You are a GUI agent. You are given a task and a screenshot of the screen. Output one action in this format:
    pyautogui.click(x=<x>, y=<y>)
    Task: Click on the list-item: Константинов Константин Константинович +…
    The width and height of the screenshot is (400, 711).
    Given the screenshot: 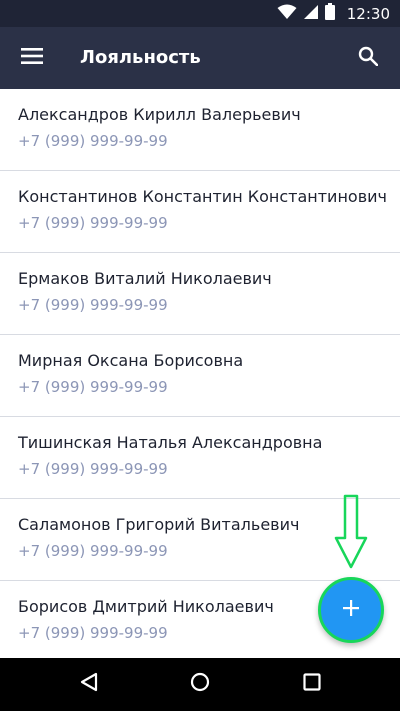 What is the action you would take?
    pyautogui.click(x=200, y=212)
    